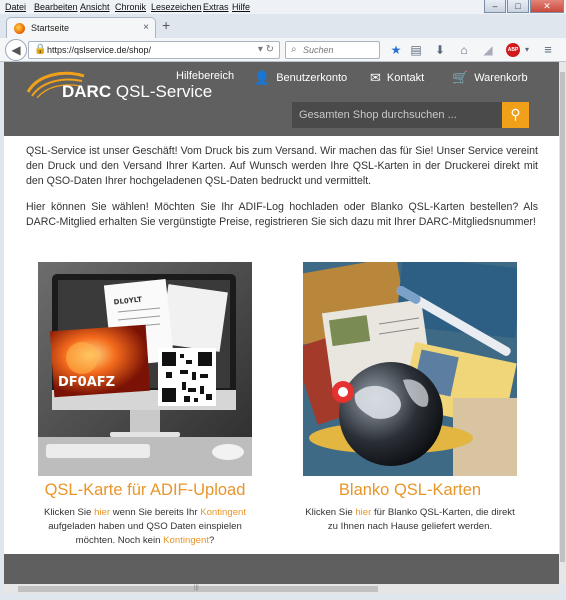 The image size is (566, 600). Describe the element at coordinates (501, 78) in the screenshot. I see `nav-warenkorb-label: Warenkorb` at that location.